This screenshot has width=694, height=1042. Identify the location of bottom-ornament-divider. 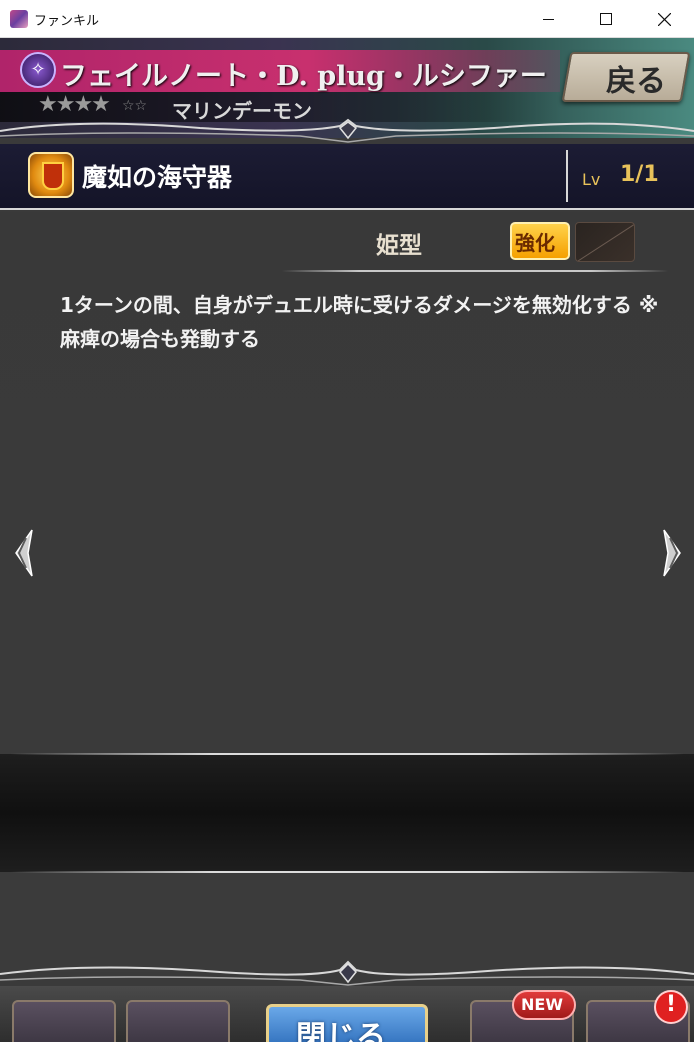
(347, 973).